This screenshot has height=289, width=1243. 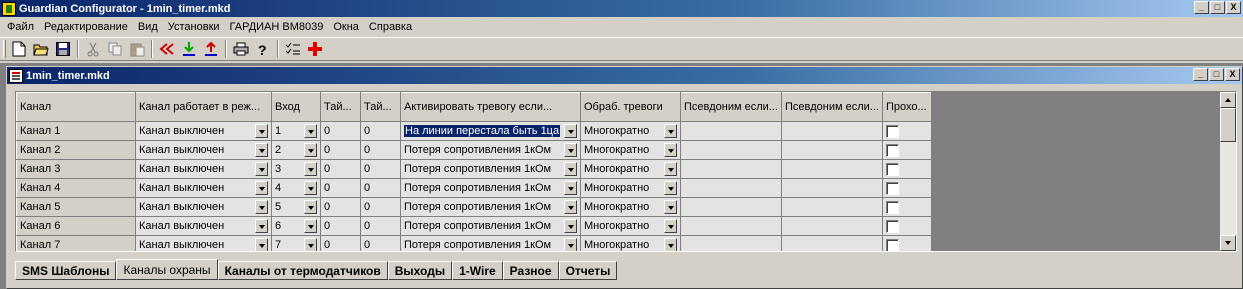 I want to click on menu-windows: Окна, so click(x=346, y=27).